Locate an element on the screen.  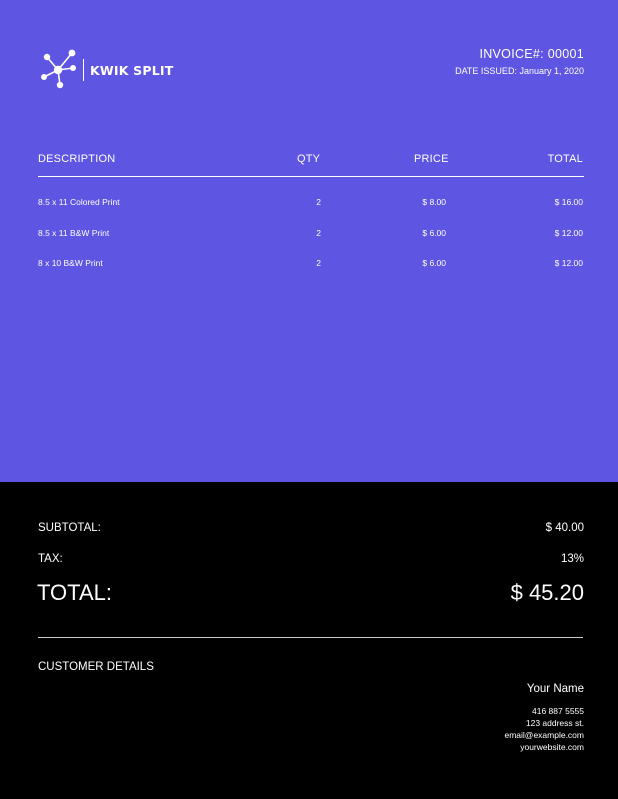
column-header-total: TOTAL is located at coordinates (565, 159).